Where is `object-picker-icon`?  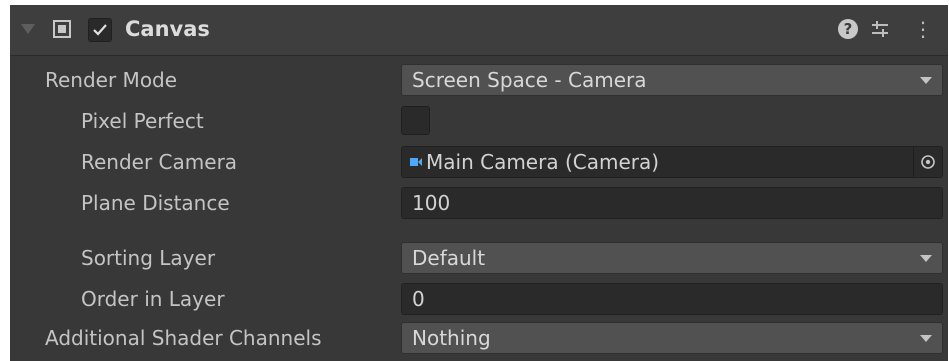 object-picker-icon is located at coordinates (928, 162).